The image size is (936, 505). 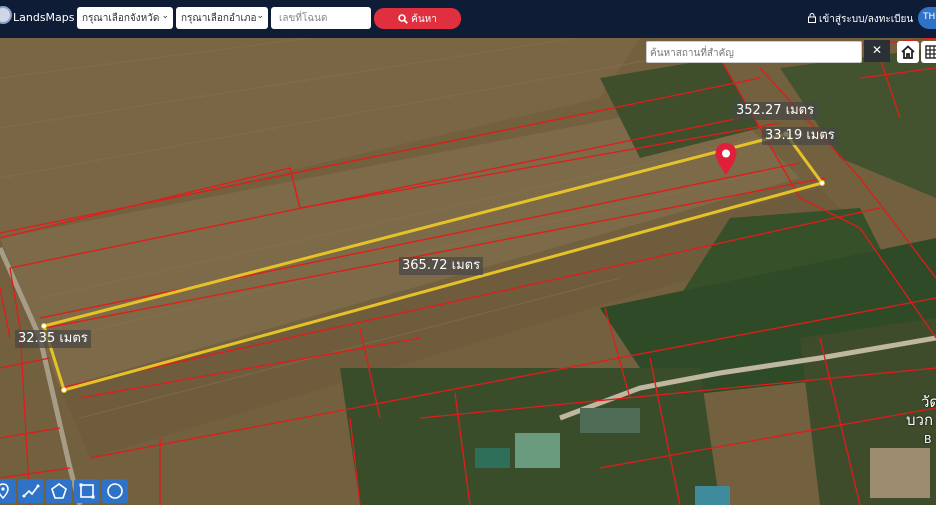 I want to click on province-select: กรุณาเลือกจังหวัด ⌄, so click(x=125, y=18).